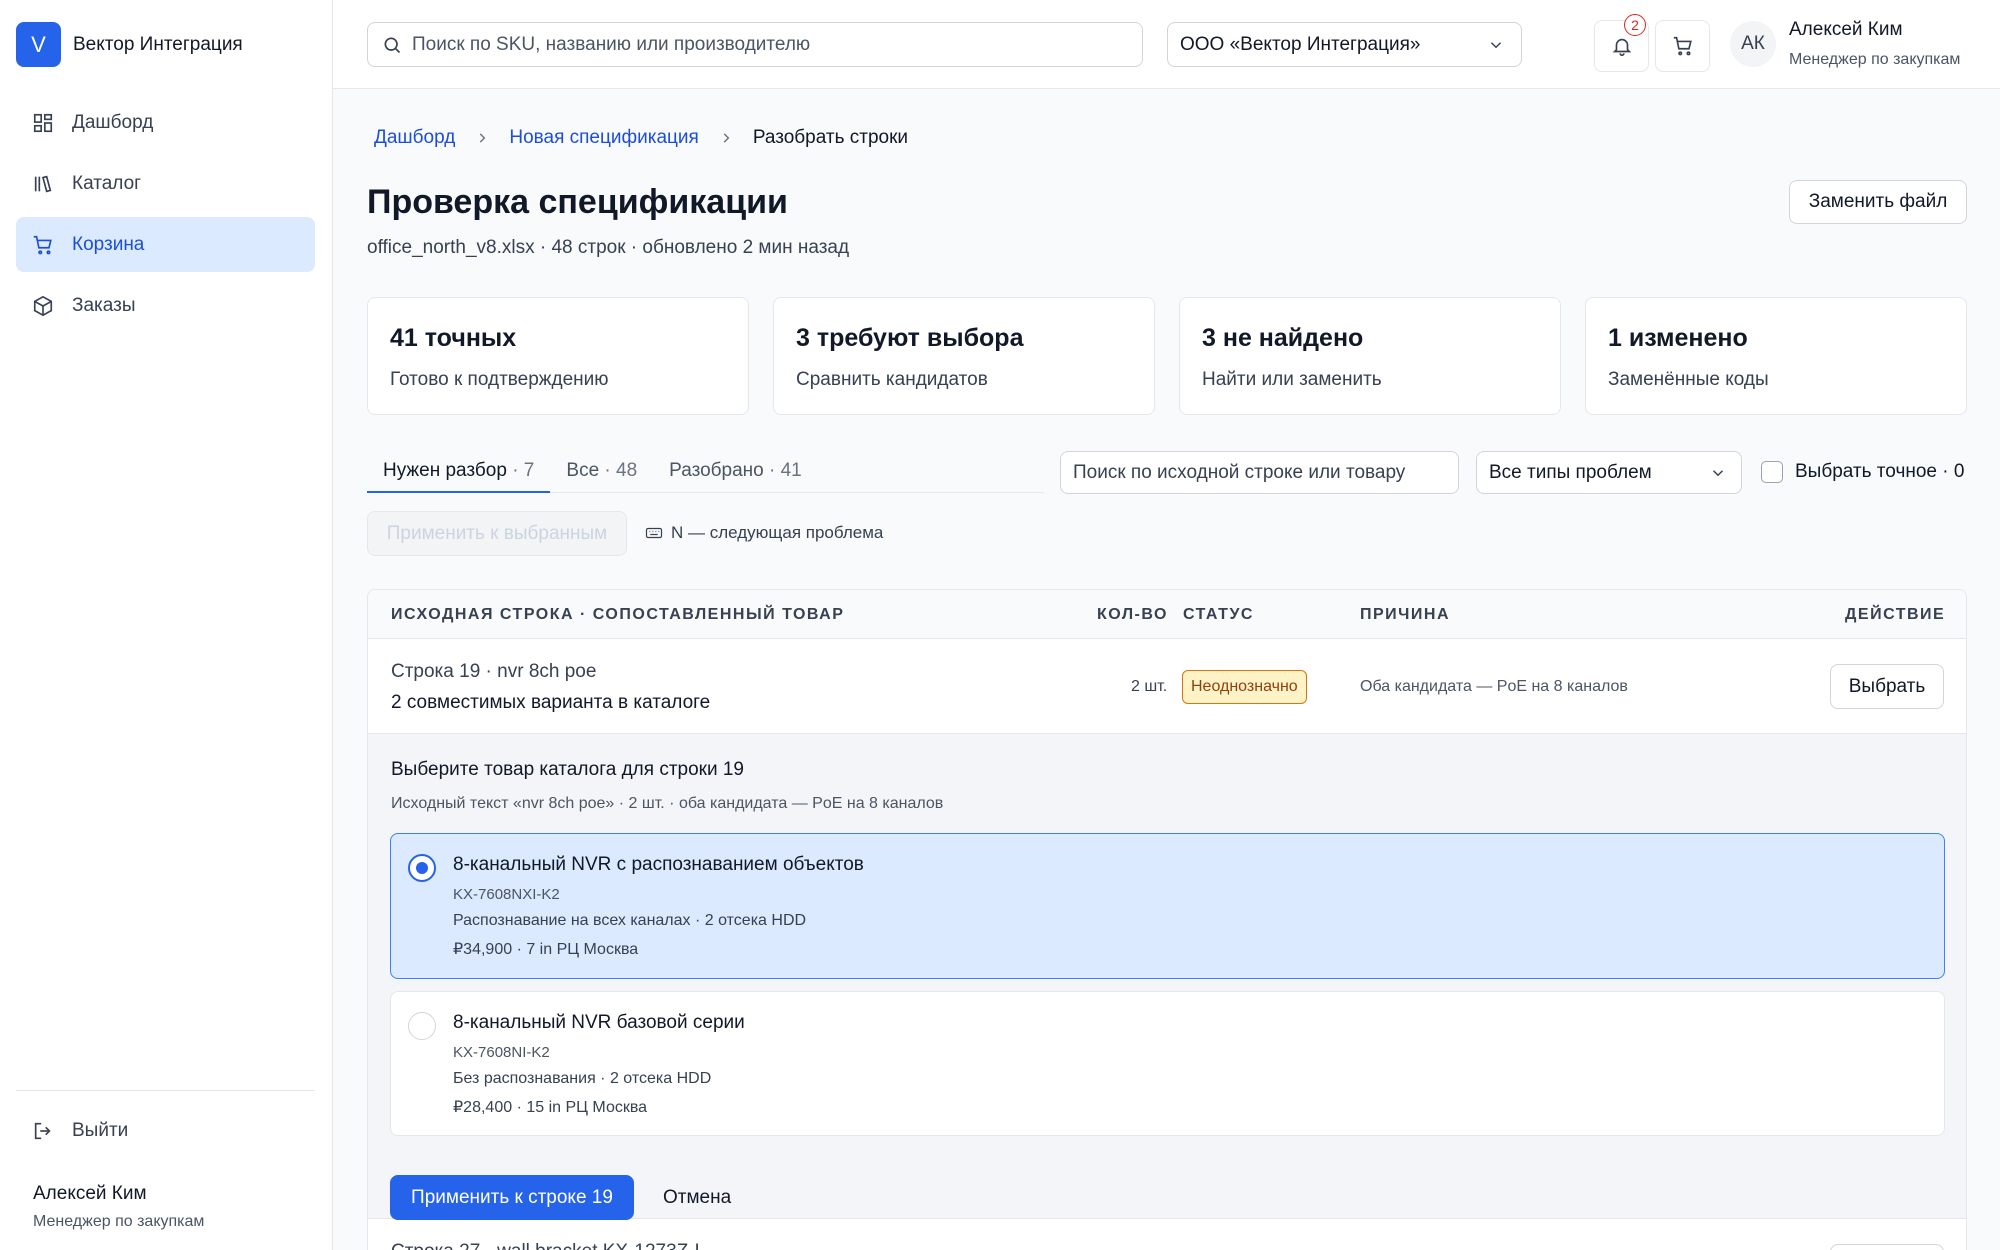 The height and width of the screenshot is (1250, 2000). Describe the element at coordinates (1895, 614) in the screenshot. I see `column-header-action: ДЕЙСТВИЕ` at that location.